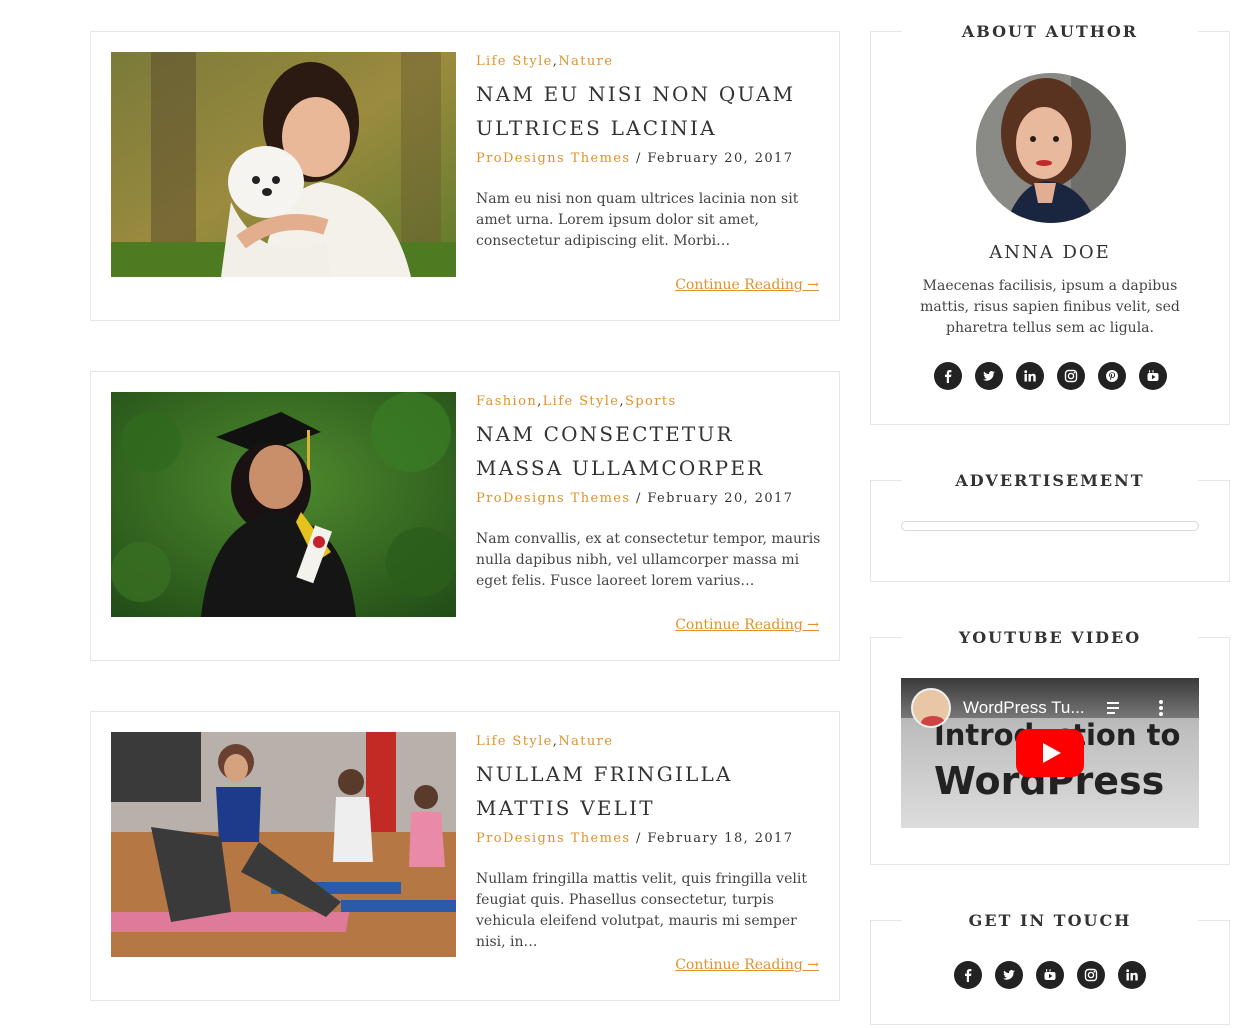  I want to click on post-title: NULLAM FRINGILLA MATTIS VELIT, so click(648, 791).